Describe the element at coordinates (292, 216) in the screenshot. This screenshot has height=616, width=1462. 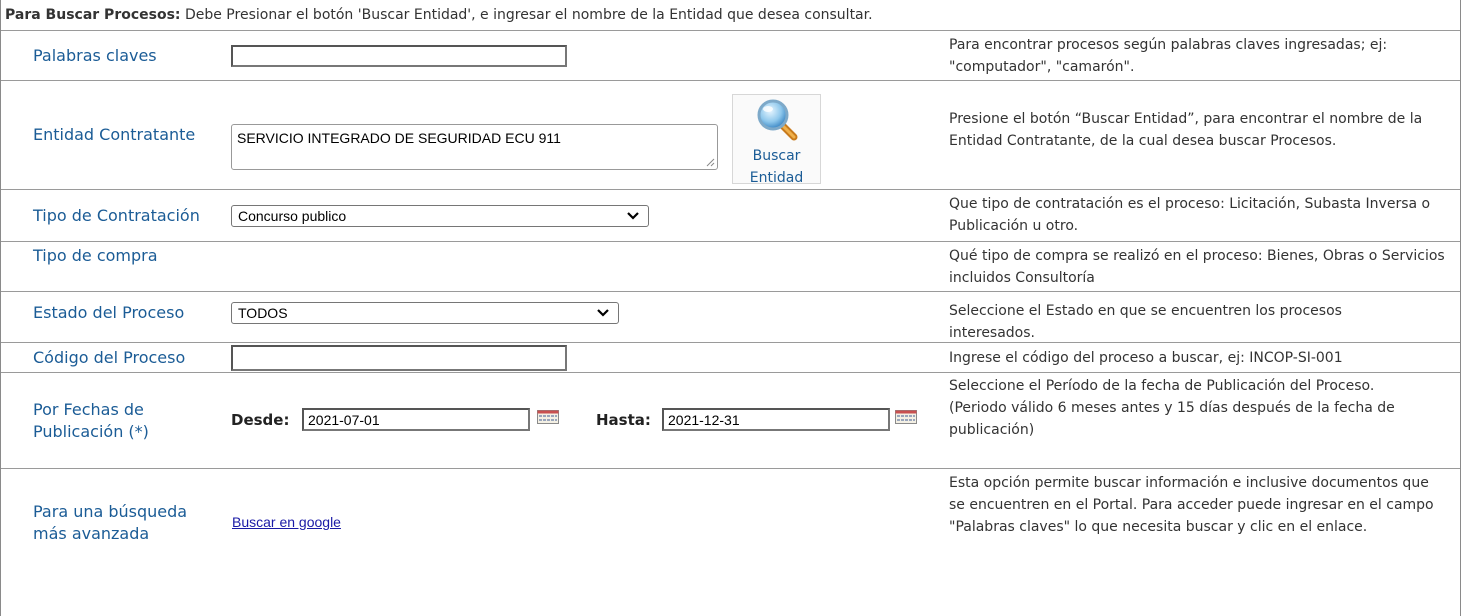
I see `contract-type-value: Concurso publico` at that location.